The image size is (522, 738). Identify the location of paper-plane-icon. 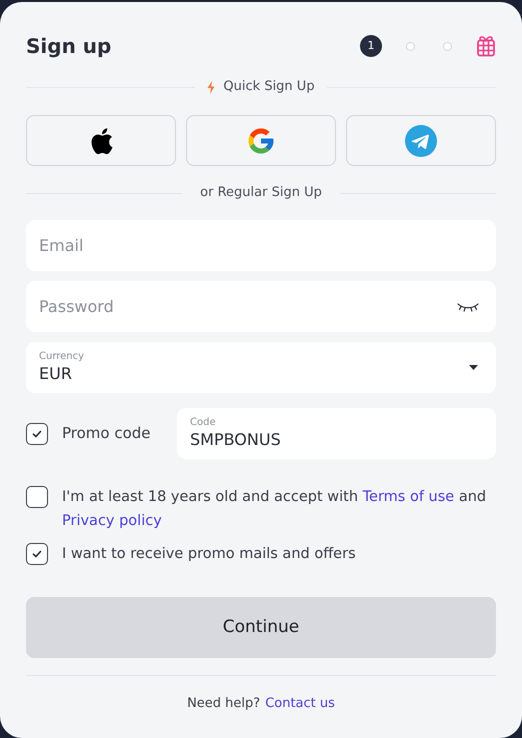
(421, 140).